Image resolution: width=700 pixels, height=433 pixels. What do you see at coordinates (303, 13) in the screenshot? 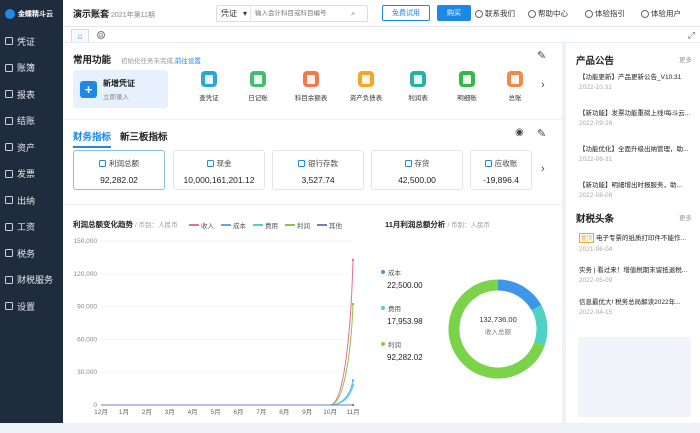
I see `search-input` at bounding box center [303, 13].